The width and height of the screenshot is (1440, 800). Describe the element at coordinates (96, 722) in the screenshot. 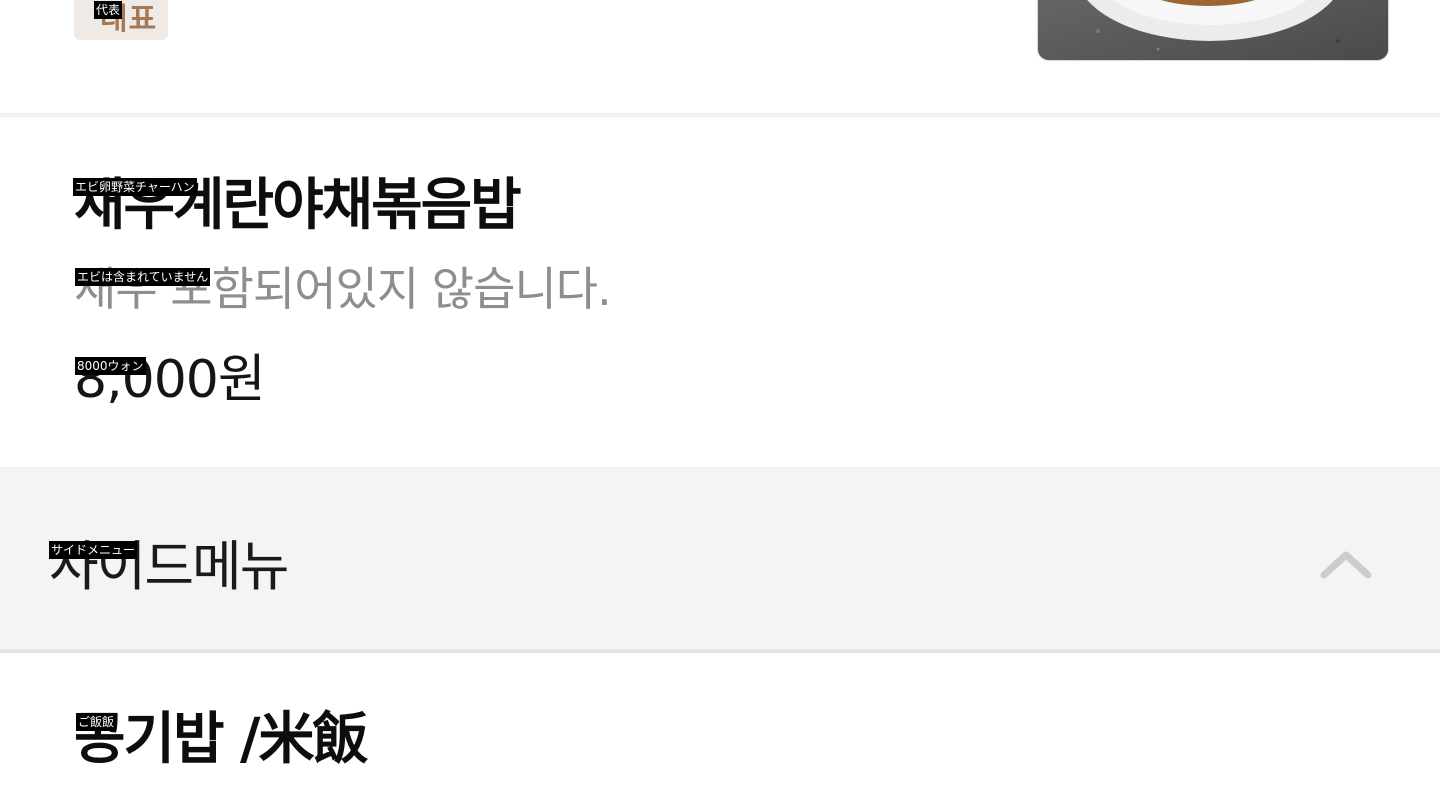

I see `translation-label-next-item: ご飯飯` at that location.